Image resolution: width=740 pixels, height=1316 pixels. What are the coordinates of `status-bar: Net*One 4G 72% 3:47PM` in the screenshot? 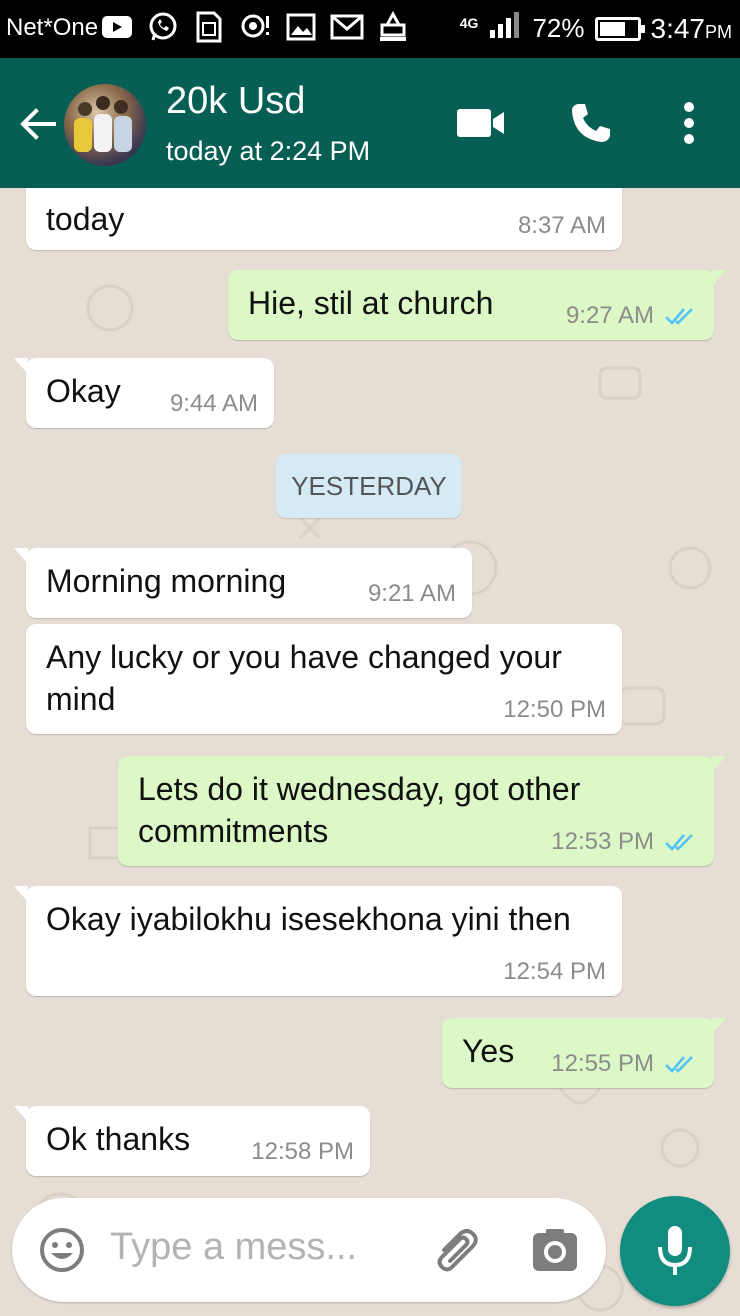 It's located at (370, 29).